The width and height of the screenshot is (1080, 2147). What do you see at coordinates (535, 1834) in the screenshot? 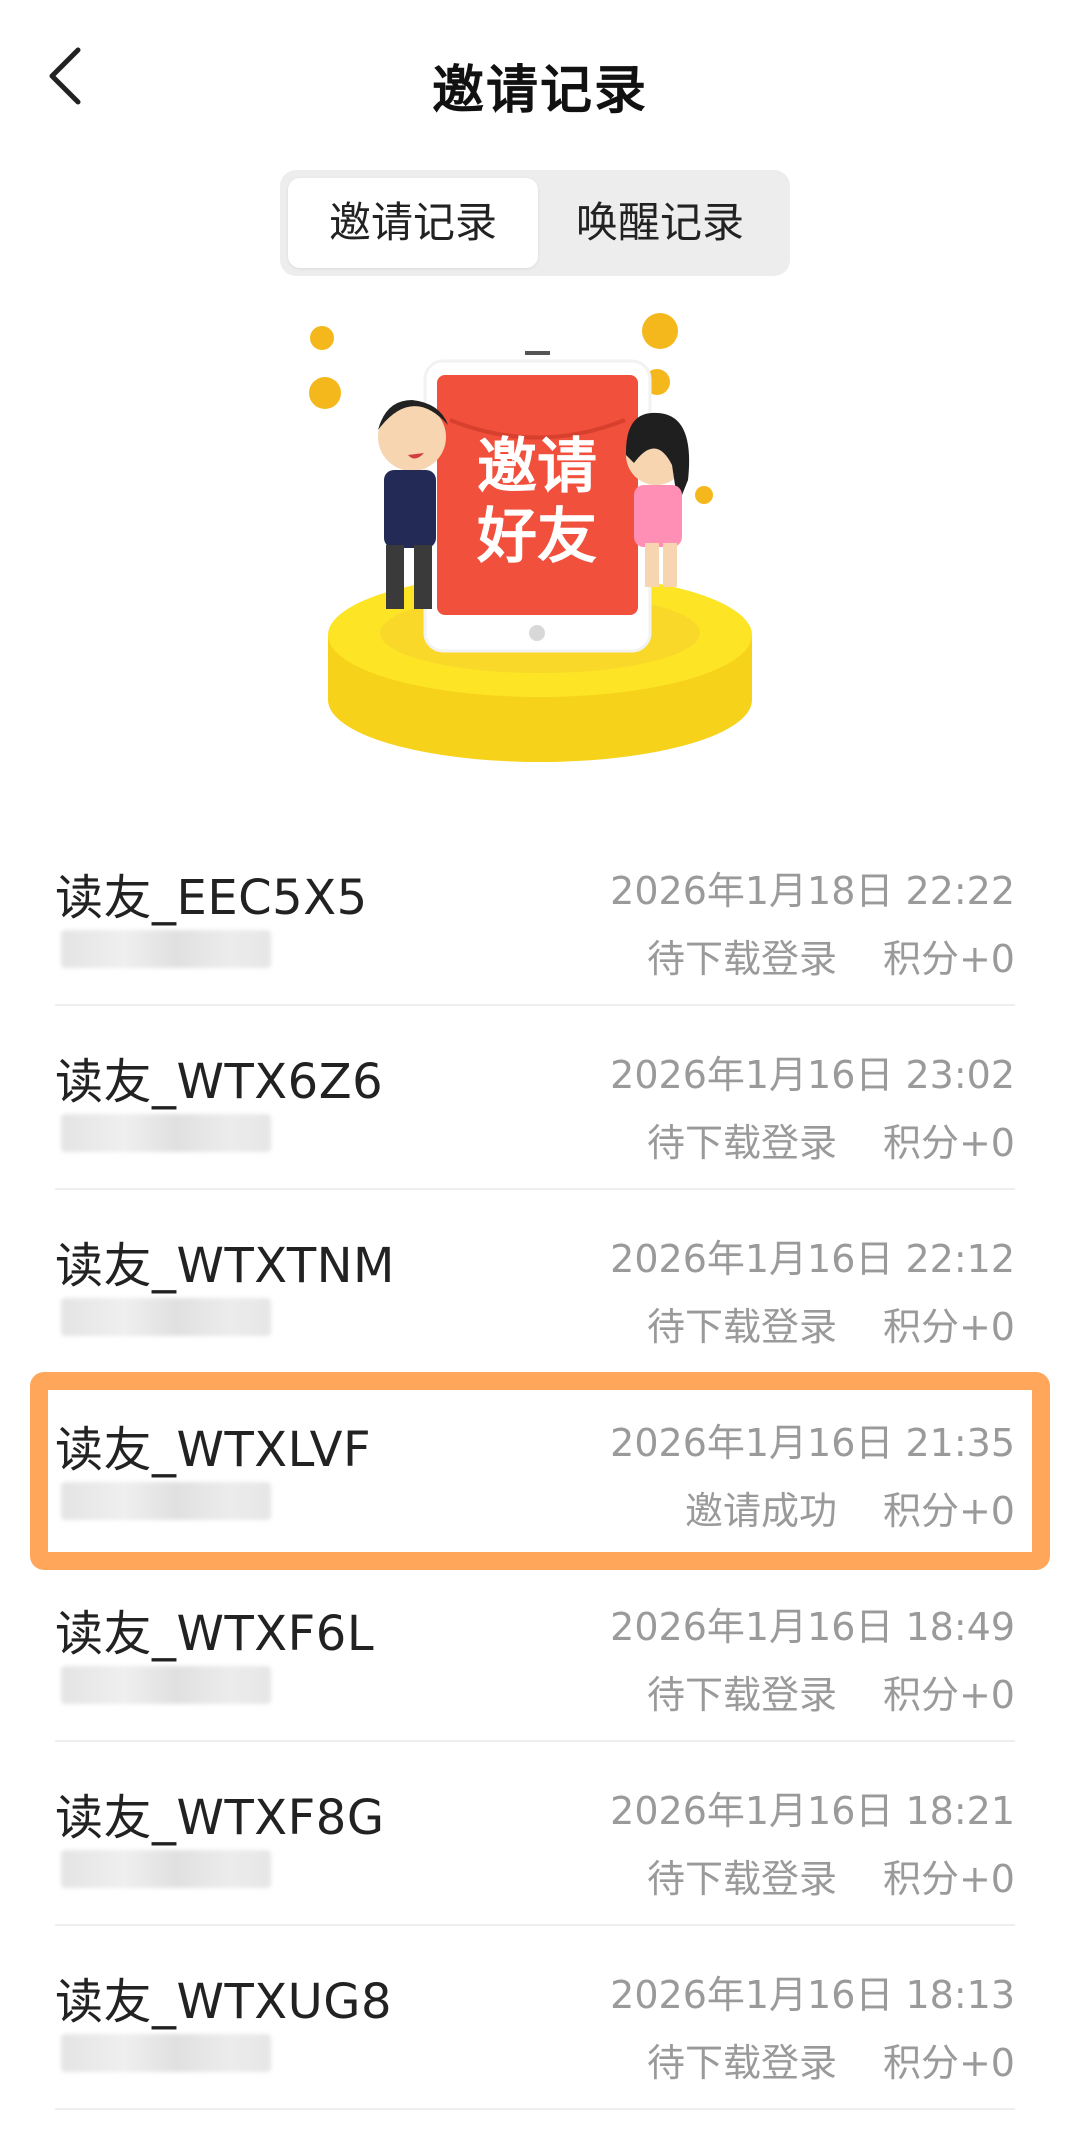
I see `record-row: 读友_WTXF8G 2026年1月16日 18:21 待下载登录 积分+0` at bounding box center [535, 1834].